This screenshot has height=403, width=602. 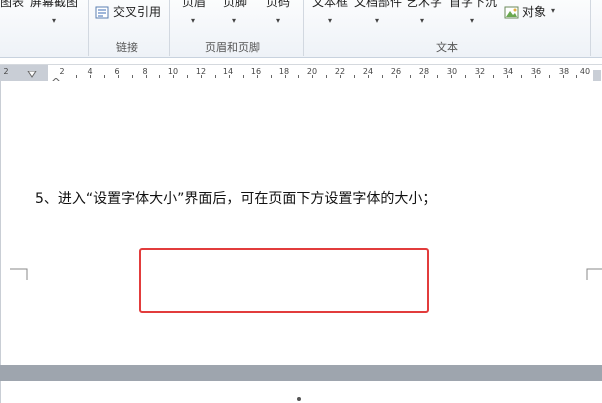 I want to click on page-number-button: 页码, so click(x=278, y=4).